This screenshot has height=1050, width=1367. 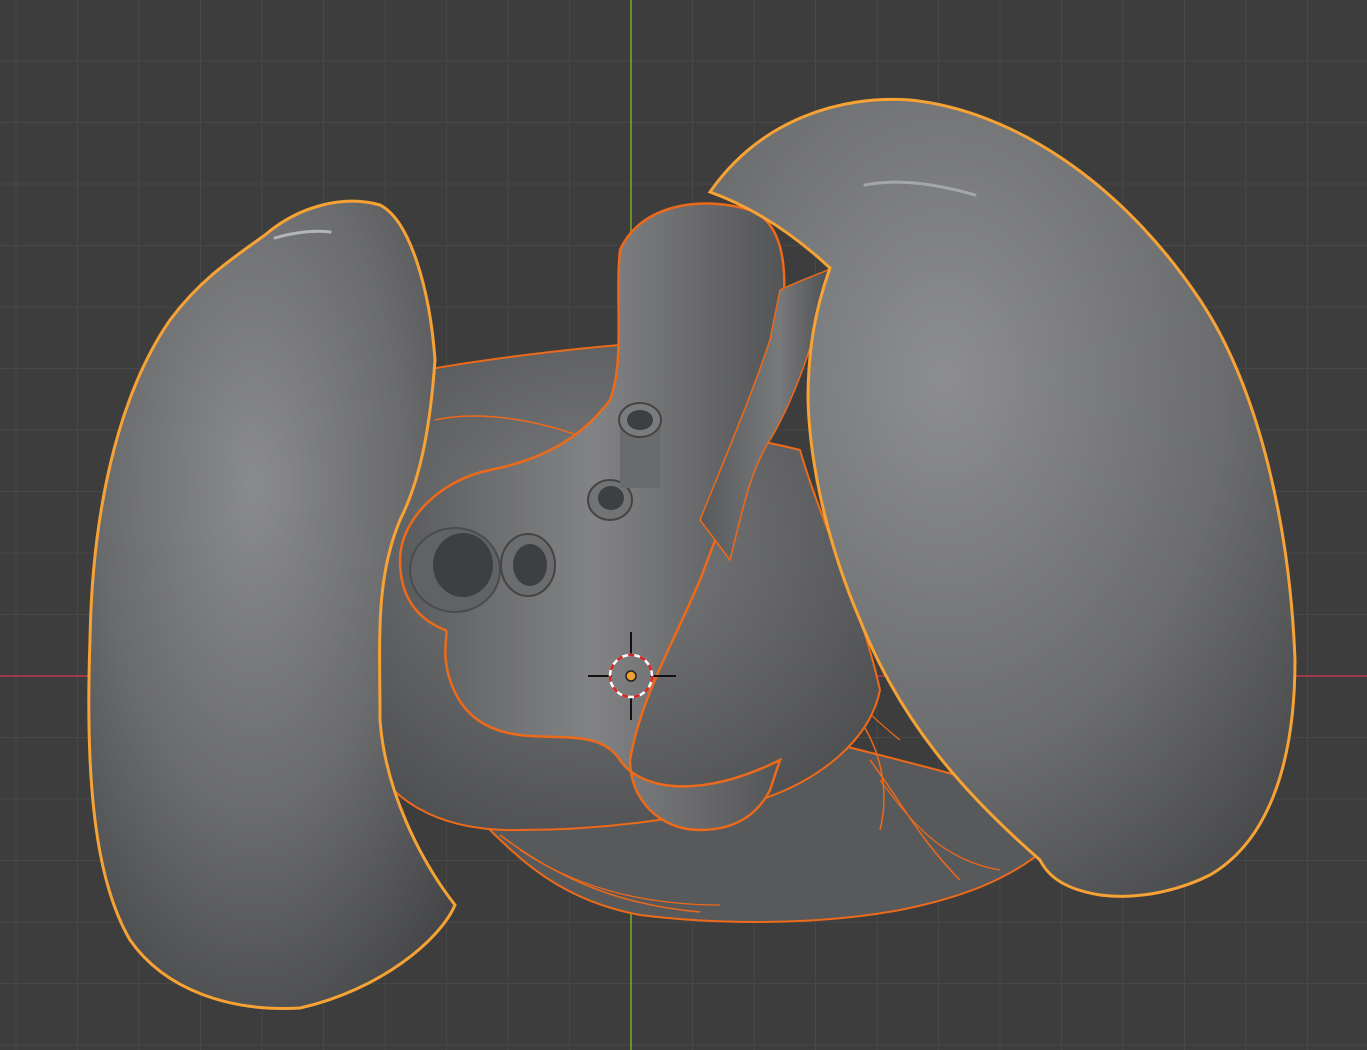 I want to click on vertebral-vessel, so click(x=640, y=445).